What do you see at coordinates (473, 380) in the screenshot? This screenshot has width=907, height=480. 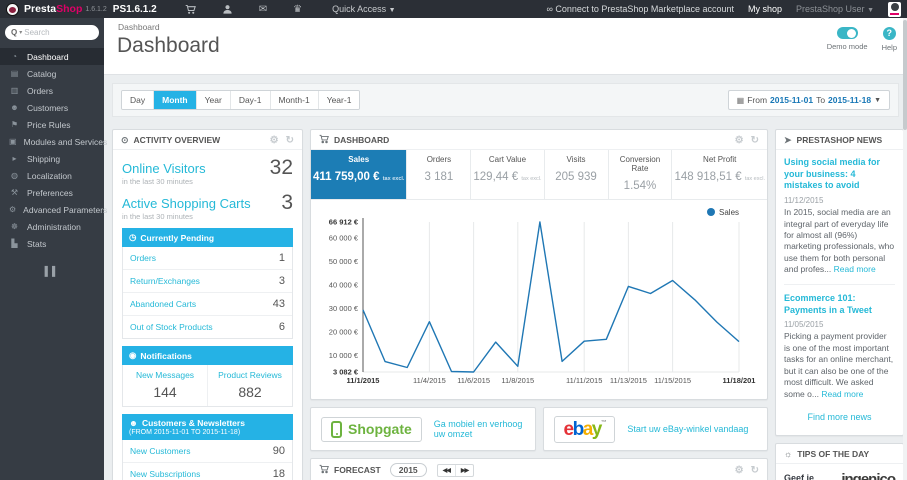 I see `svg-text: 11/6/2015` at bounding box center [473, 380].